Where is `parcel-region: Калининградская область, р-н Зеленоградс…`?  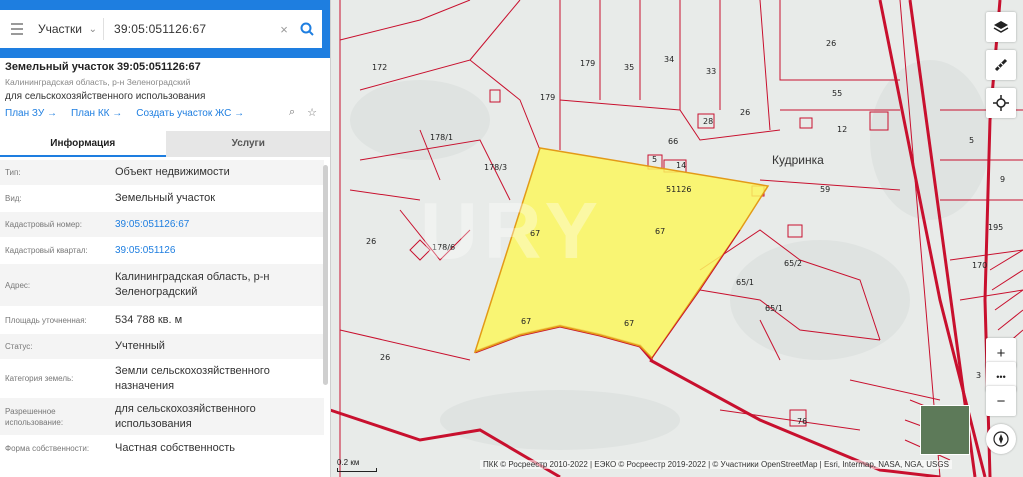
parcel-region: Калининградская область, р-н Зеленоградс… is located at coordinates (98, 82).